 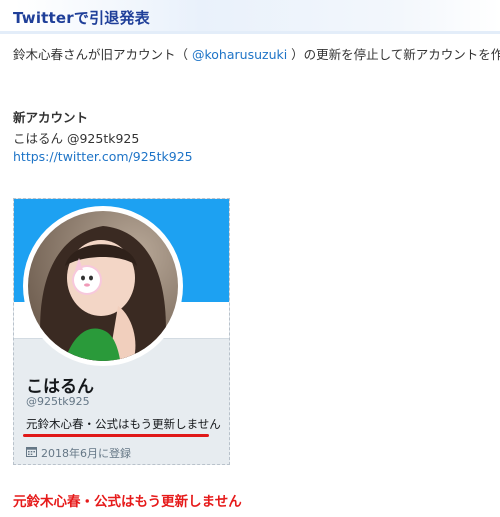 What do you see at coordinates (103, 156) in the screenshot?
I see `new-account-url-link: https://twitter.com/925tk925` at bounding box center [103, 156].